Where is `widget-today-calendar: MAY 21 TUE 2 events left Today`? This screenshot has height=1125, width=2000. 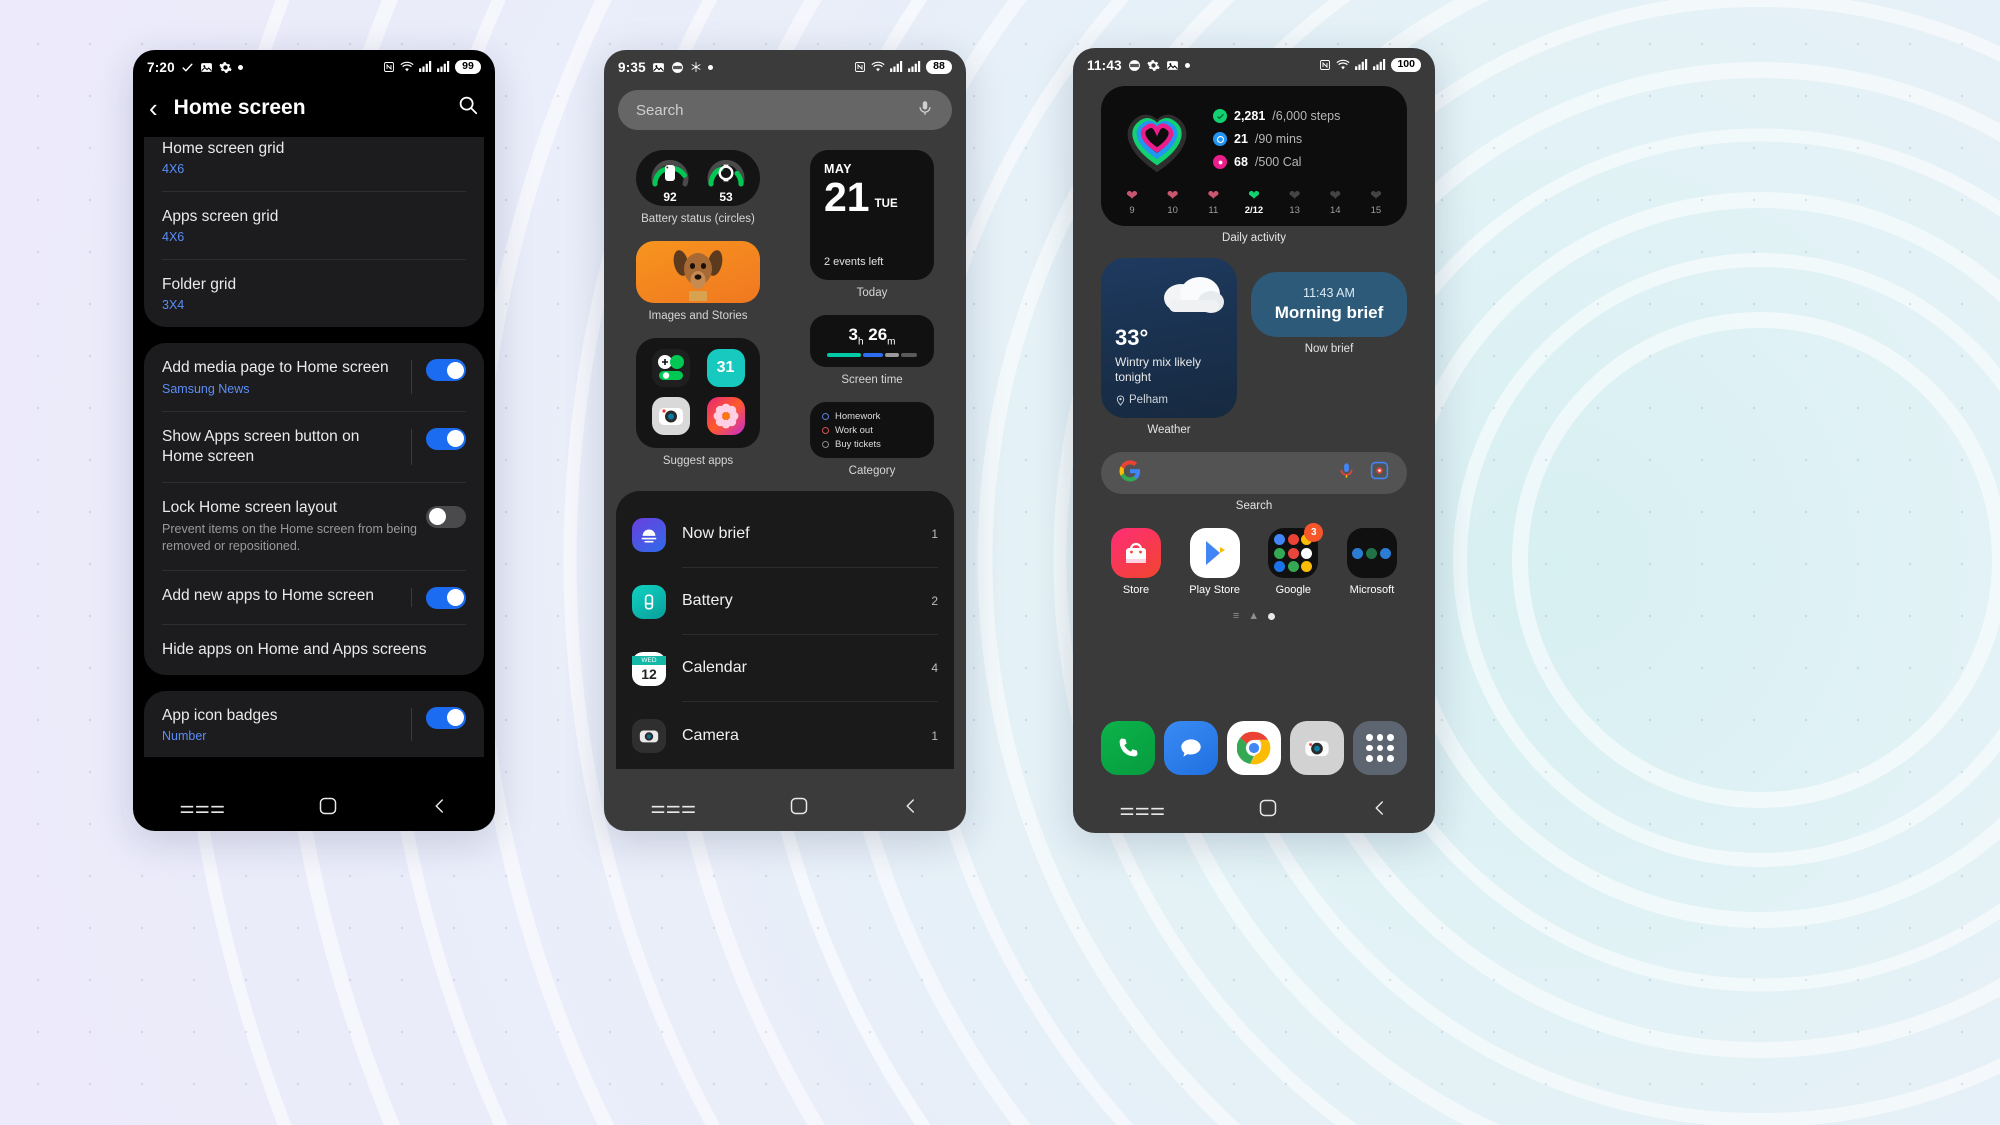
widget-today-calendar: MAY 21 TUE 2 events left Today is located at coordinates (872, 224).